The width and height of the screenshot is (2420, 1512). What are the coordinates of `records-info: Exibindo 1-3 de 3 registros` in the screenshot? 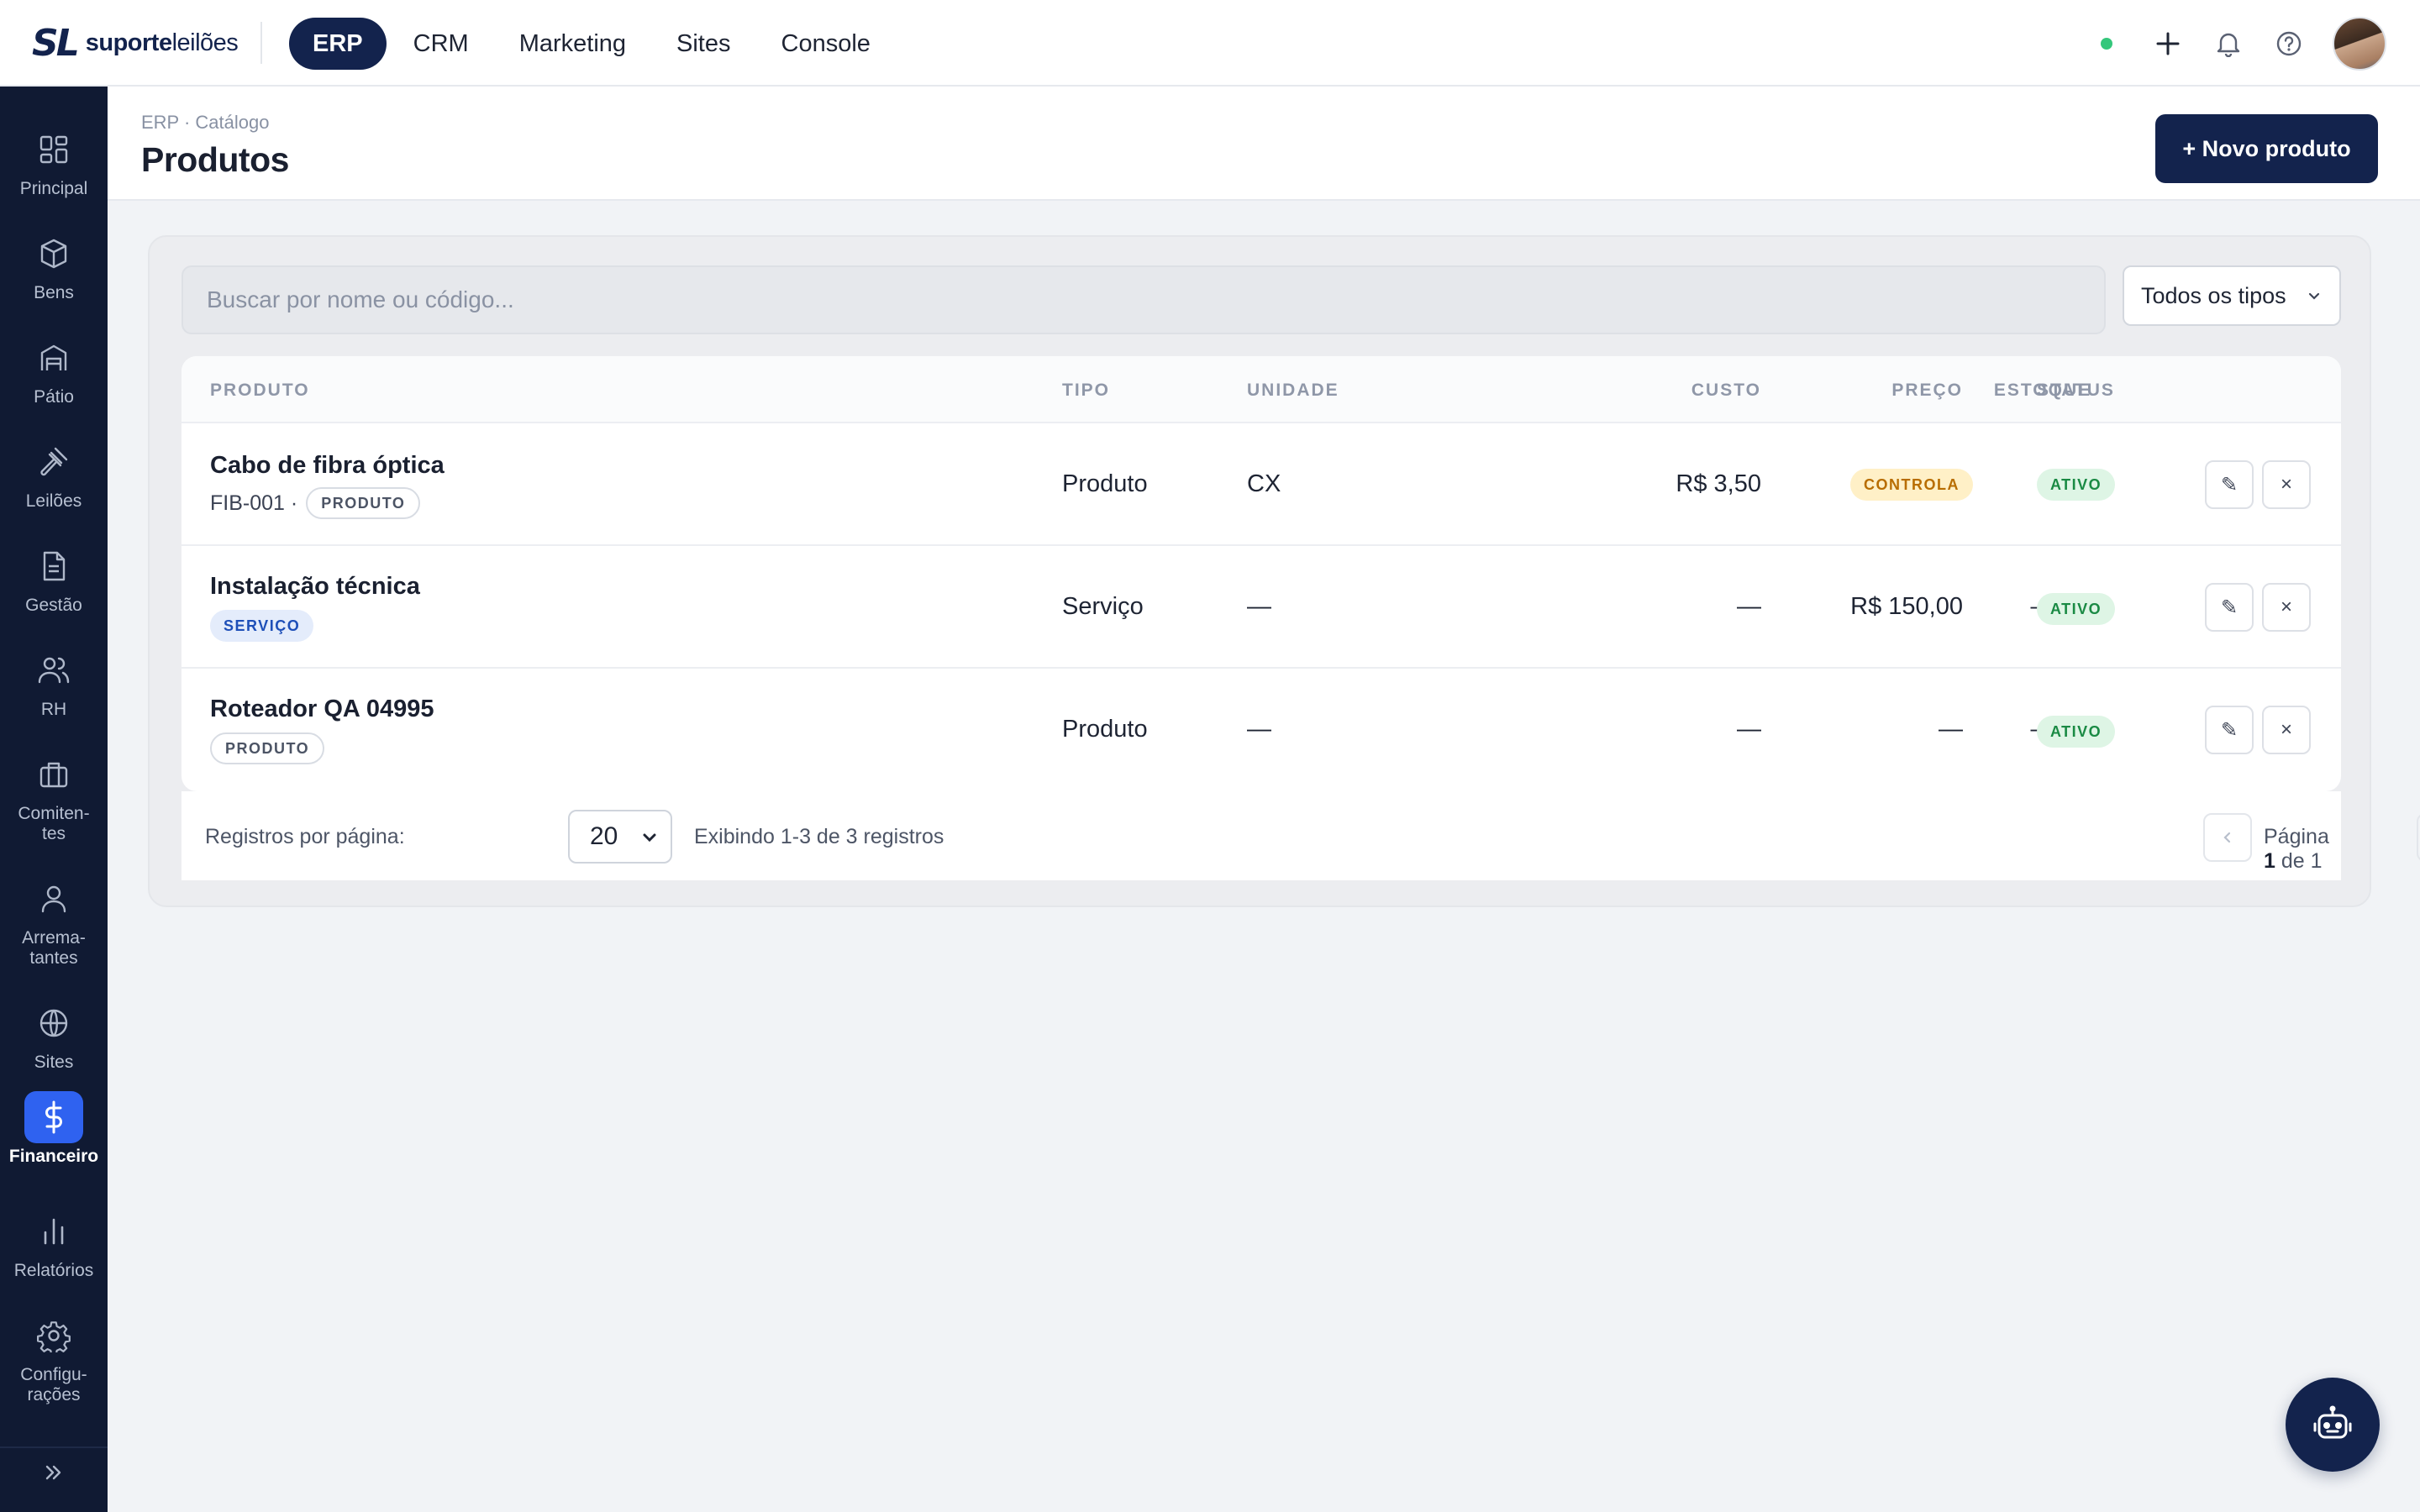 It's located at (819, 836).